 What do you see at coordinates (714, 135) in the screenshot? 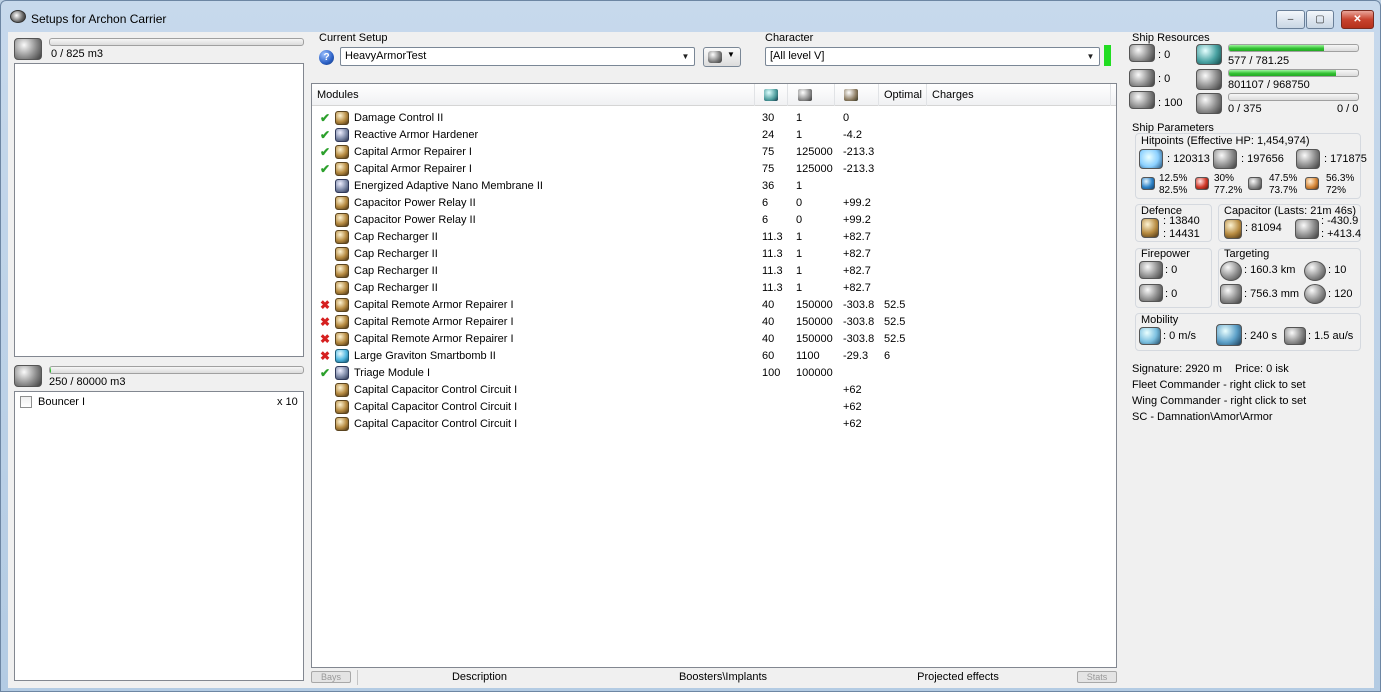
I see `table-row: ✔ Reactive Armor Hardener 24 1 -4.2` at bounding box center [714, 135].